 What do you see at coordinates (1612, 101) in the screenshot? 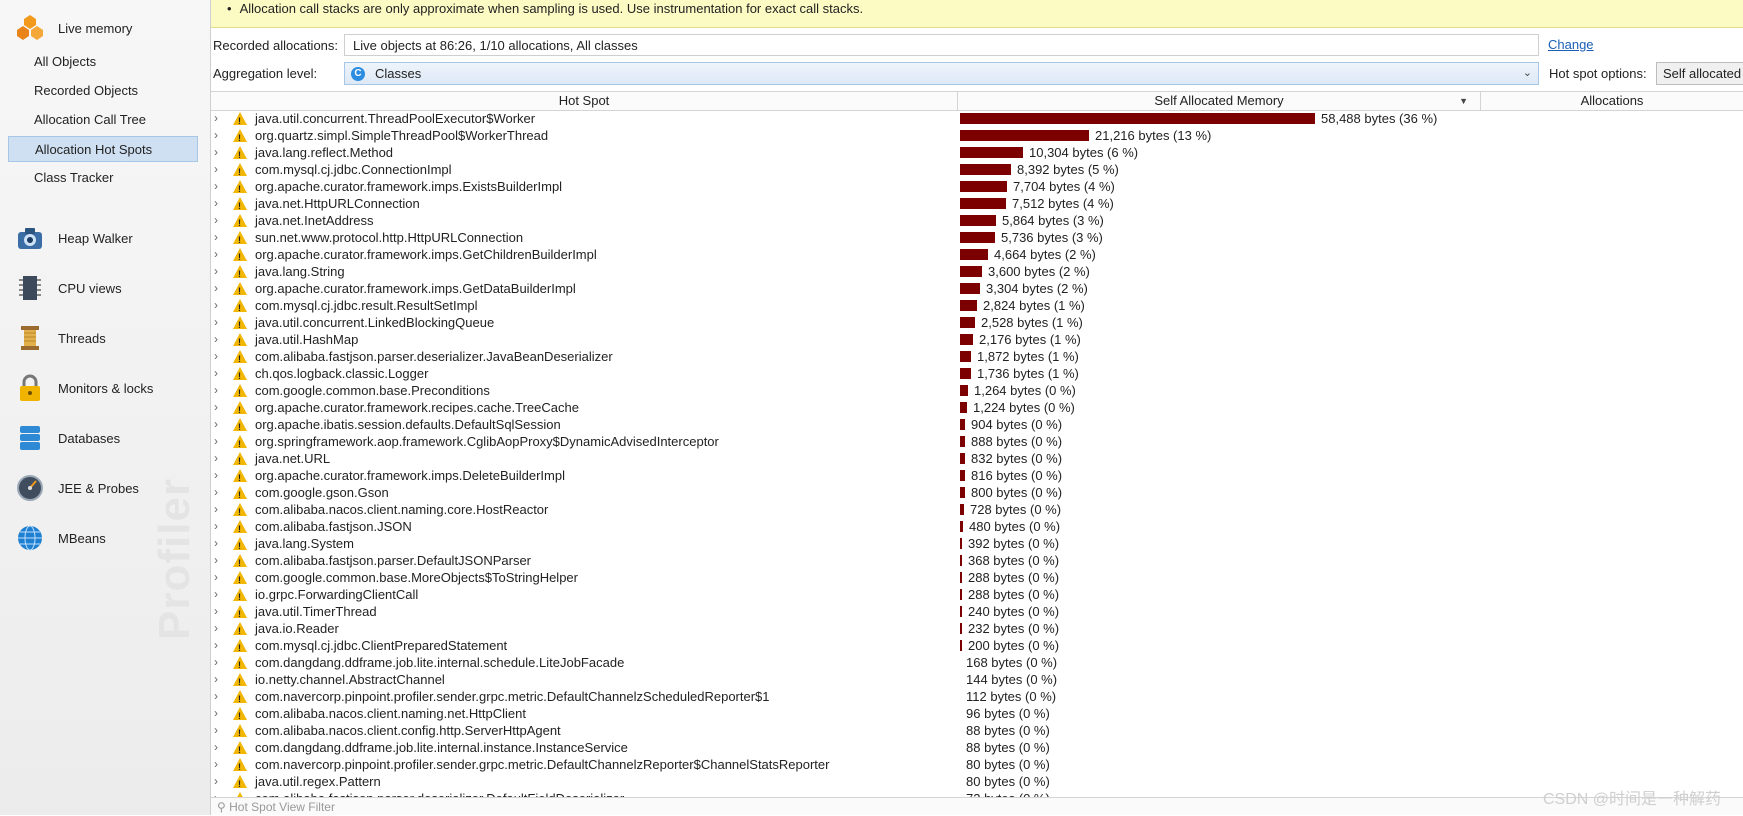
I see `column-allocations: Allocations` at bounding box center [1612, 101].